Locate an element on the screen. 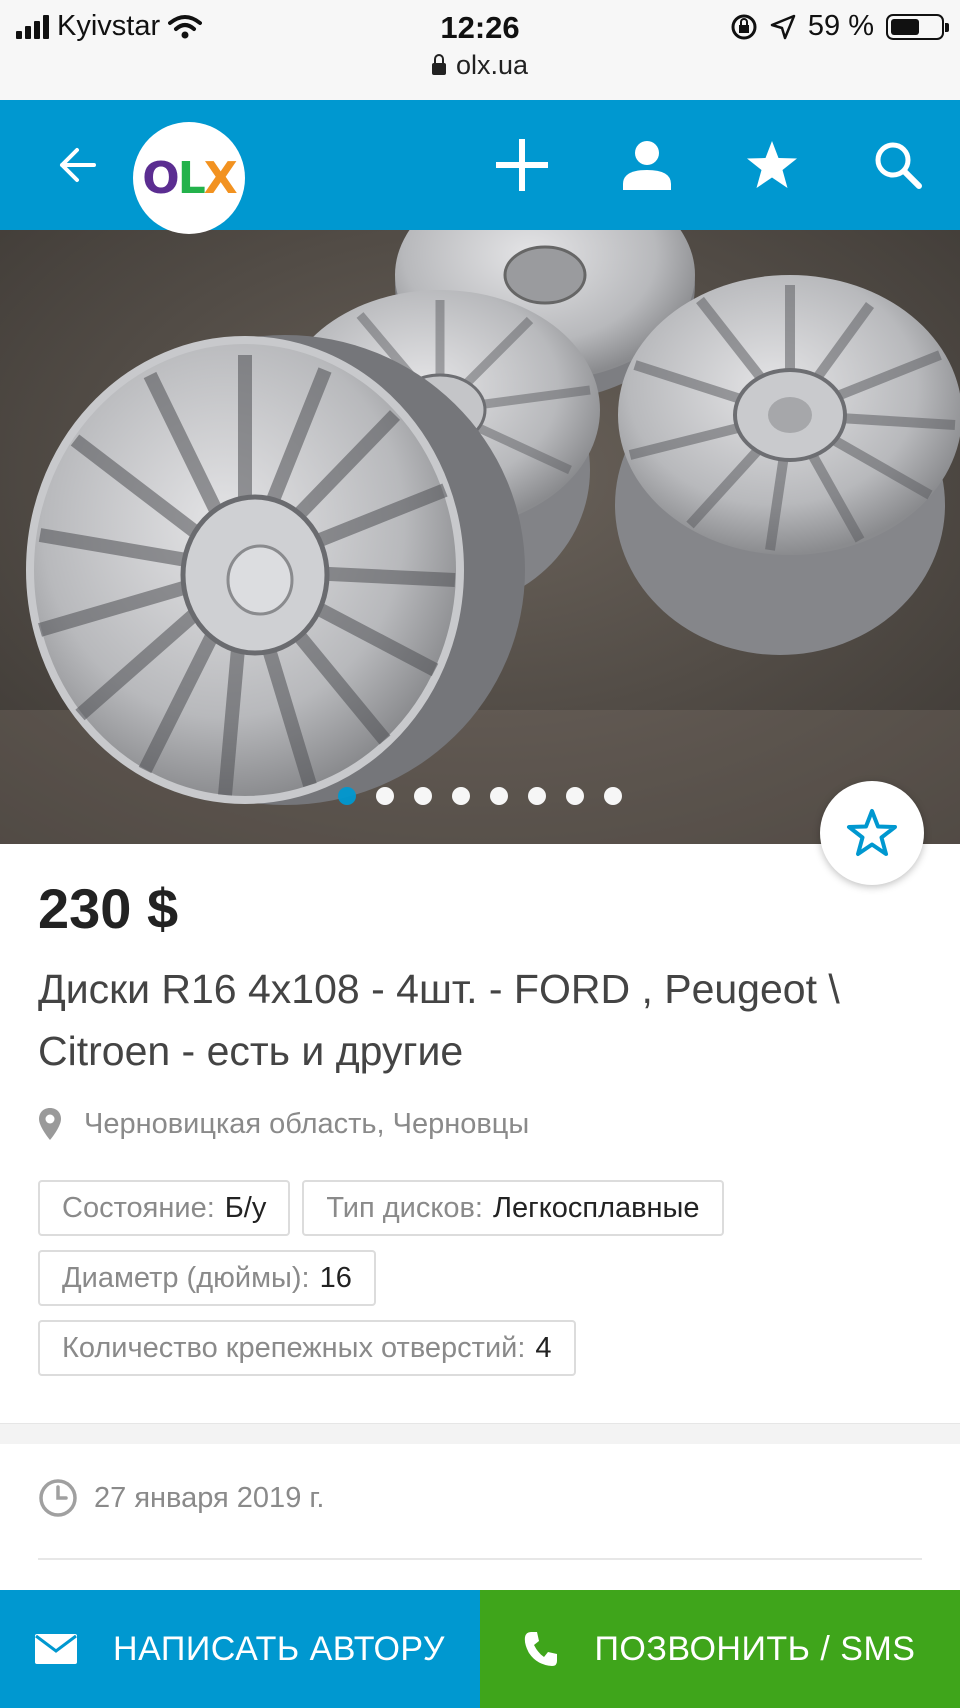 The width and height of the screenshot is (960, 1708). map-pin-icon is located at coordinates (50, 1124).